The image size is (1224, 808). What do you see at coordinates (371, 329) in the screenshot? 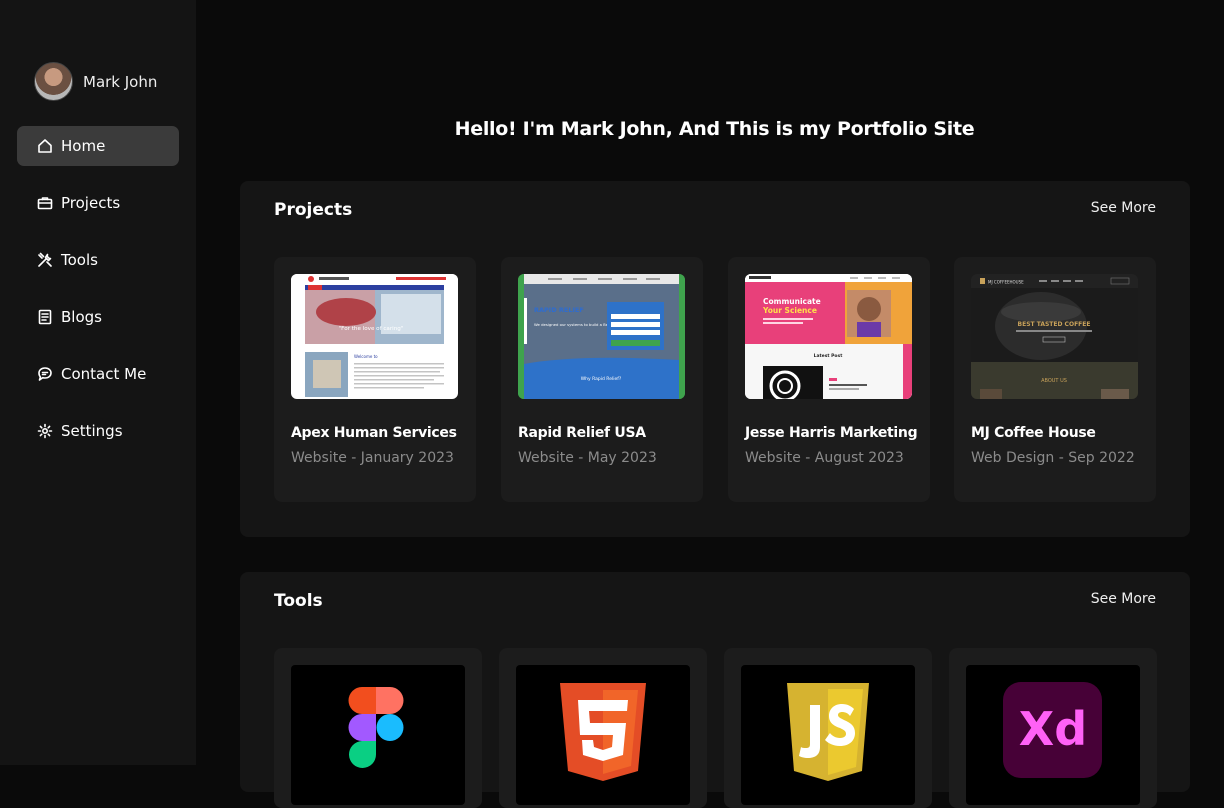
I see `thumbnail-tagline: "For the love of caring"` at bounding box center [371, 329].